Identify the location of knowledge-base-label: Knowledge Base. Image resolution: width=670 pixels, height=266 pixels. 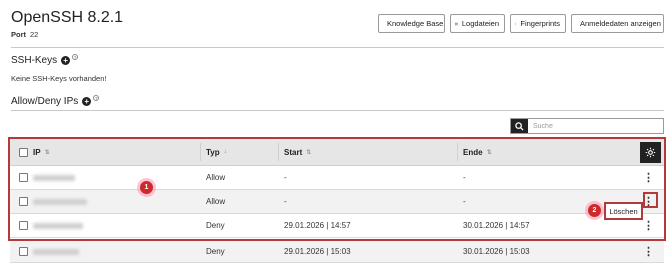
(415, 23).